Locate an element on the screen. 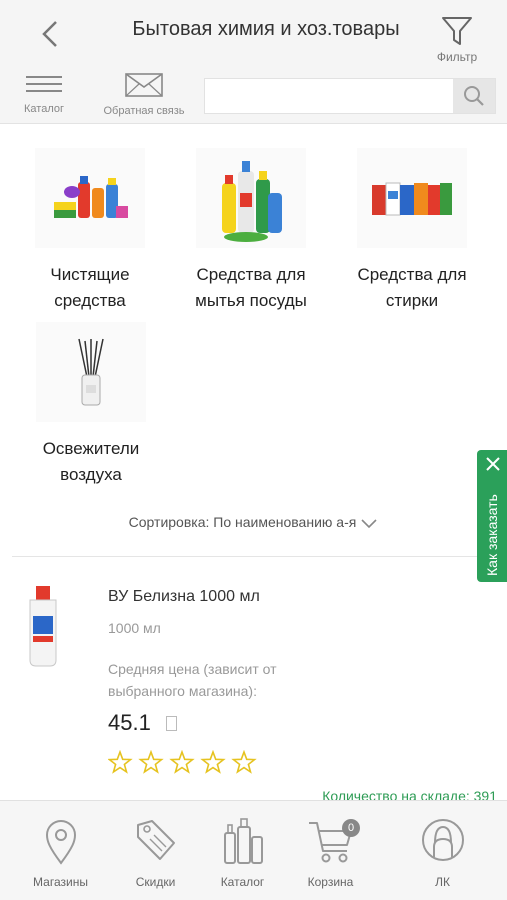 The width and height of the screenshot is (507, 900). hamburger-icon is located at coordinates (44, 84).